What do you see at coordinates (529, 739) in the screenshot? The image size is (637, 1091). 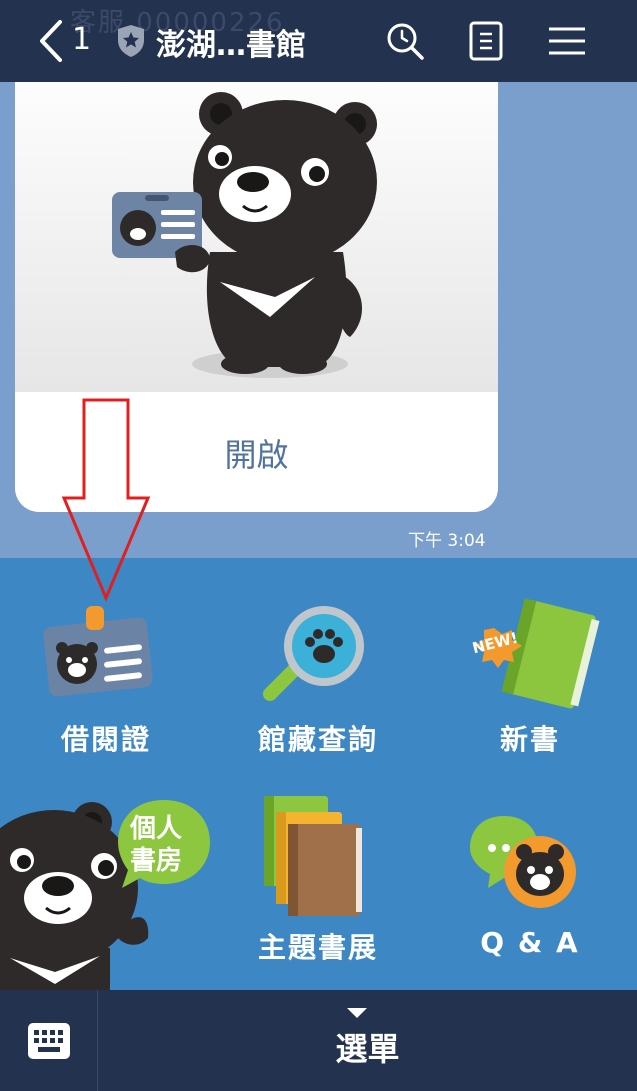 I see `rich-menu-label-new-books: 新書` at bounding box center [529, 739].